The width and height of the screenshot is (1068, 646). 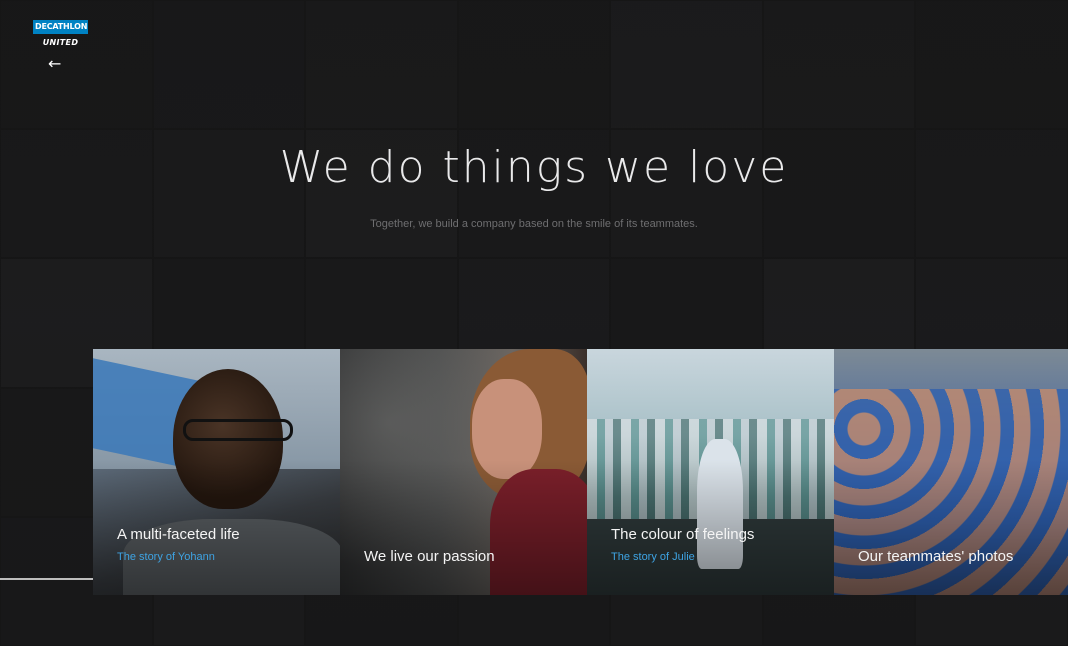 I want to click on card-link: The story of Julie, so click(x=653, y=557).